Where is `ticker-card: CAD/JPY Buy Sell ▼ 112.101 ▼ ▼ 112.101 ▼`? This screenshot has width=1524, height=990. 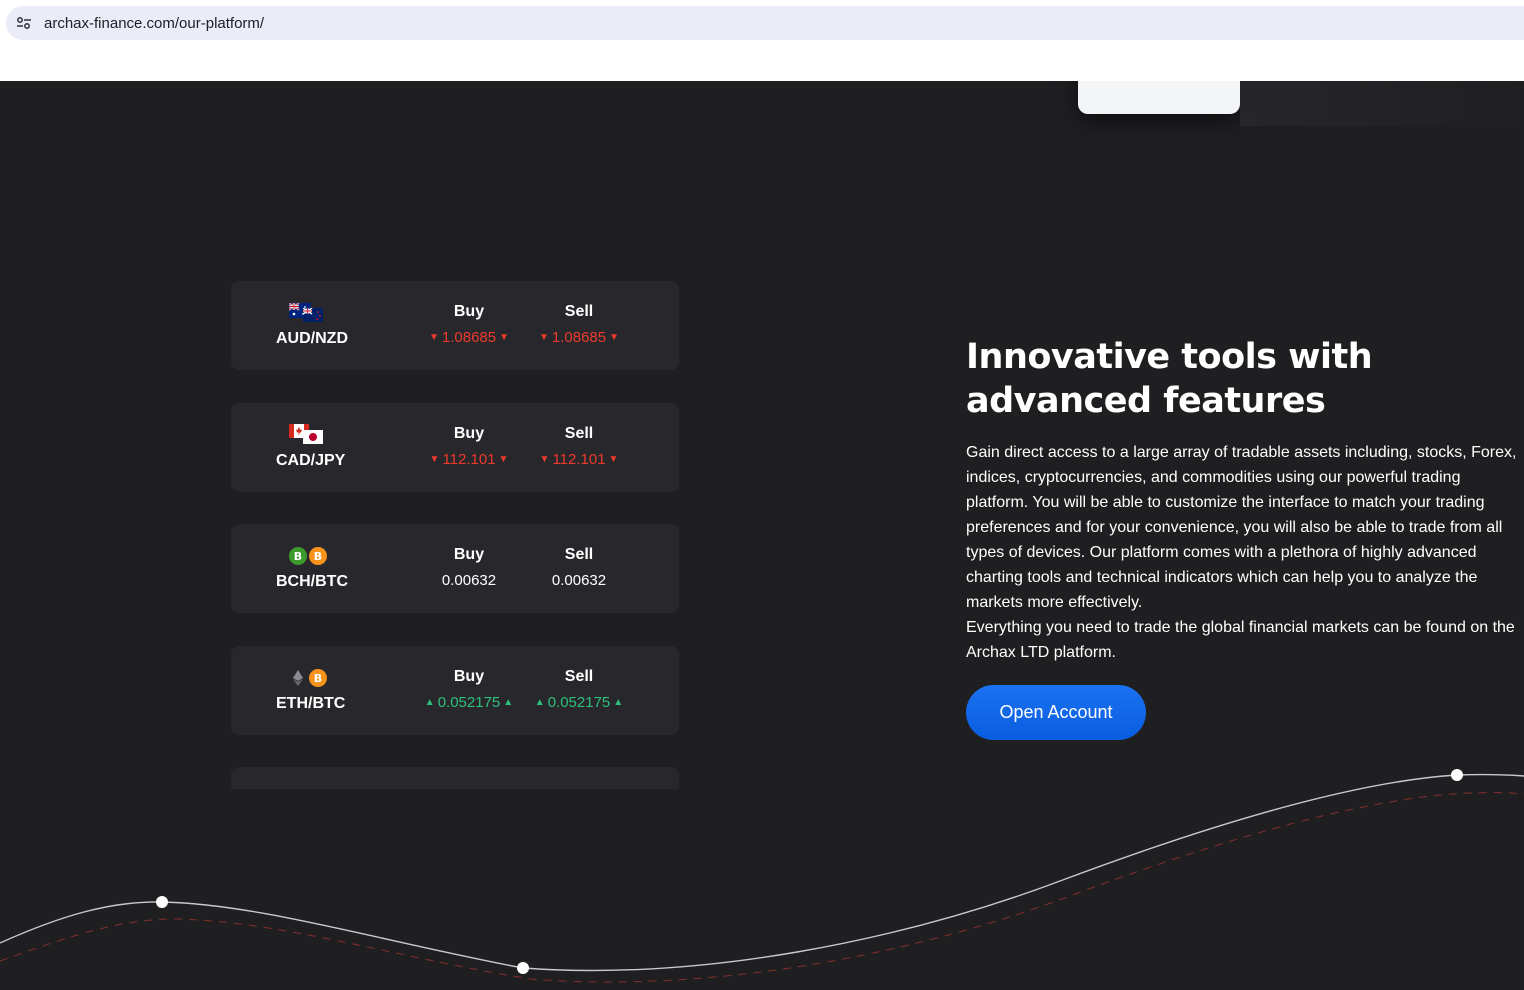
ticker-card: CAD/JPY Buy Sell ▼ 112.101 ▼ ▼ 112.101 ▼ is located at coordinates (455, 447).